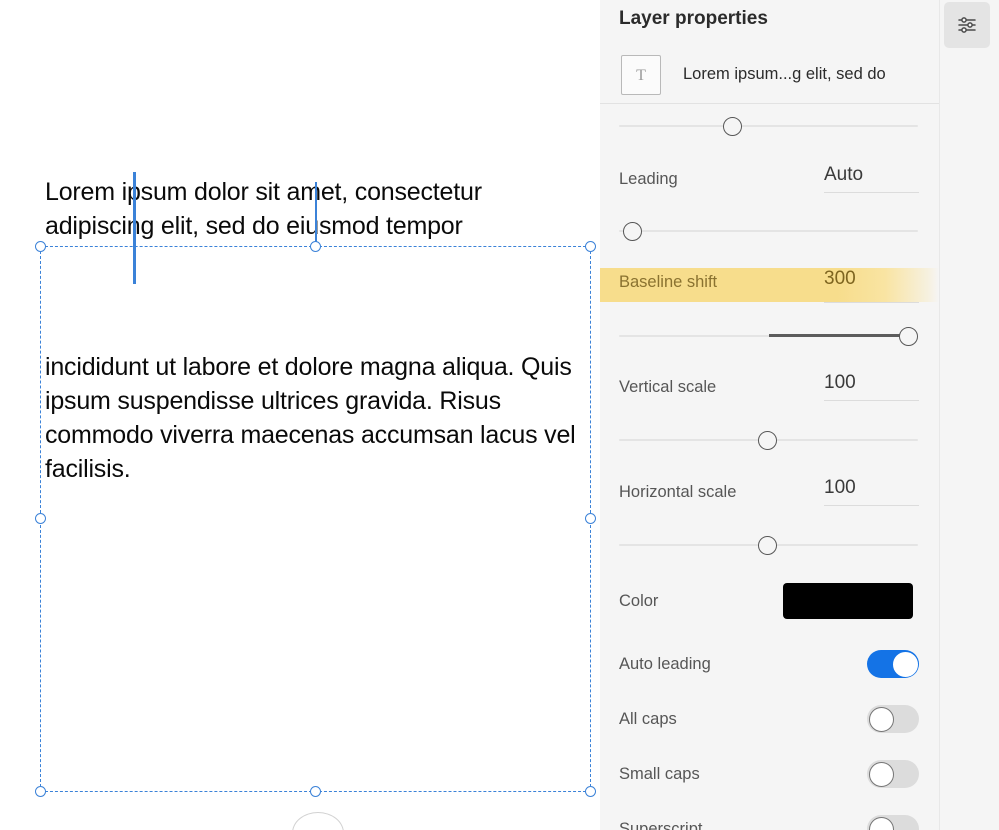 This screenshot has width=999, height=830. Describe the element at coordinates (665, 664) in the screenshot. I see `property-label-auto-leading: Auto leading` at that location.